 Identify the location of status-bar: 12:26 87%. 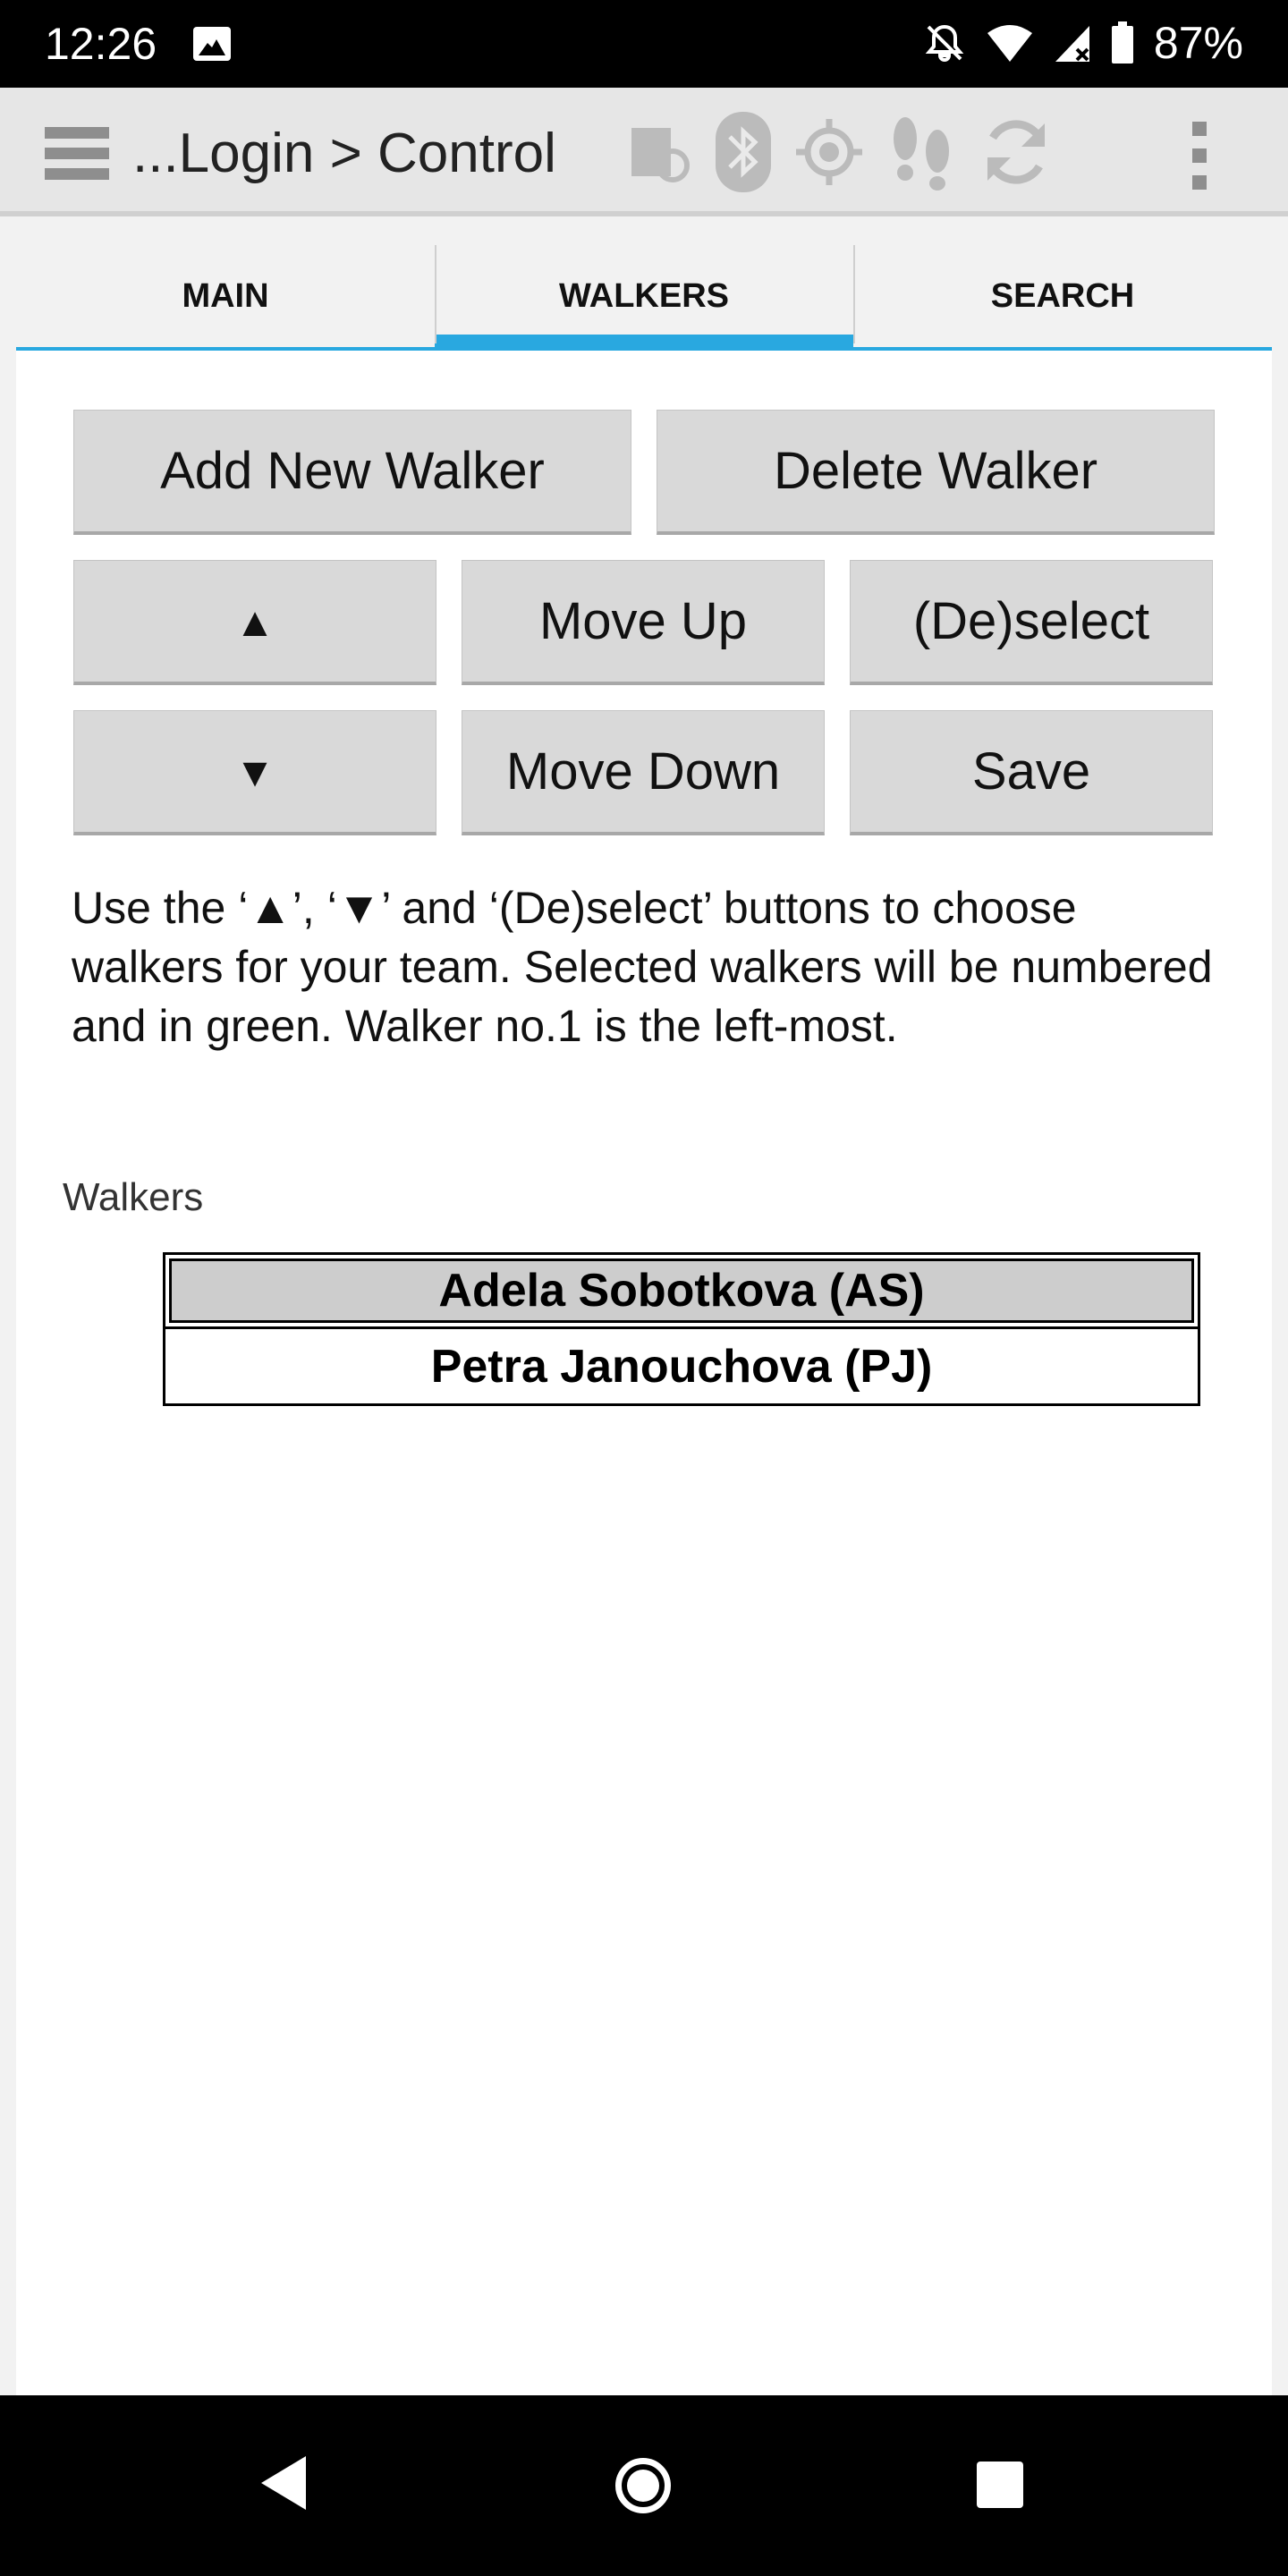
(644, 44).